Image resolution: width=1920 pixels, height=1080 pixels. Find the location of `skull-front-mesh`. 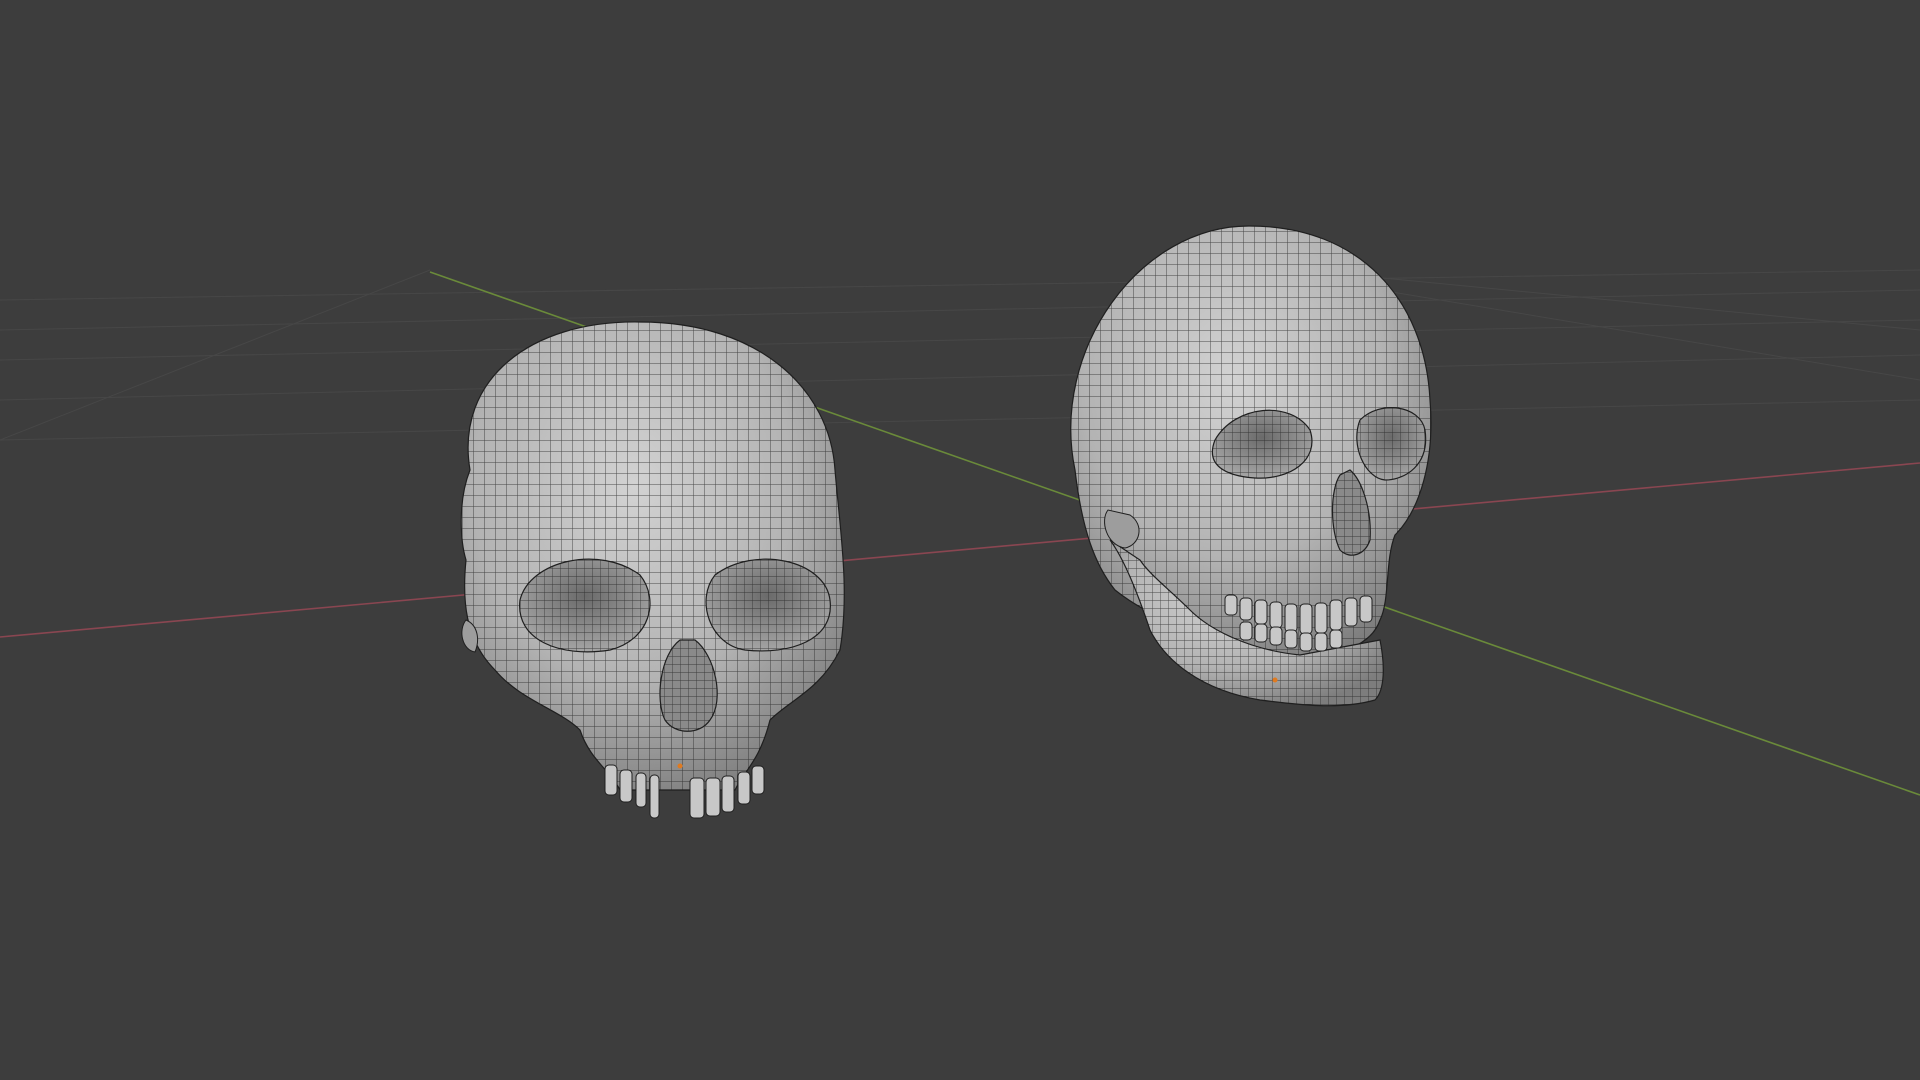

skull-front-mesh is located at coordinates (652, 570).